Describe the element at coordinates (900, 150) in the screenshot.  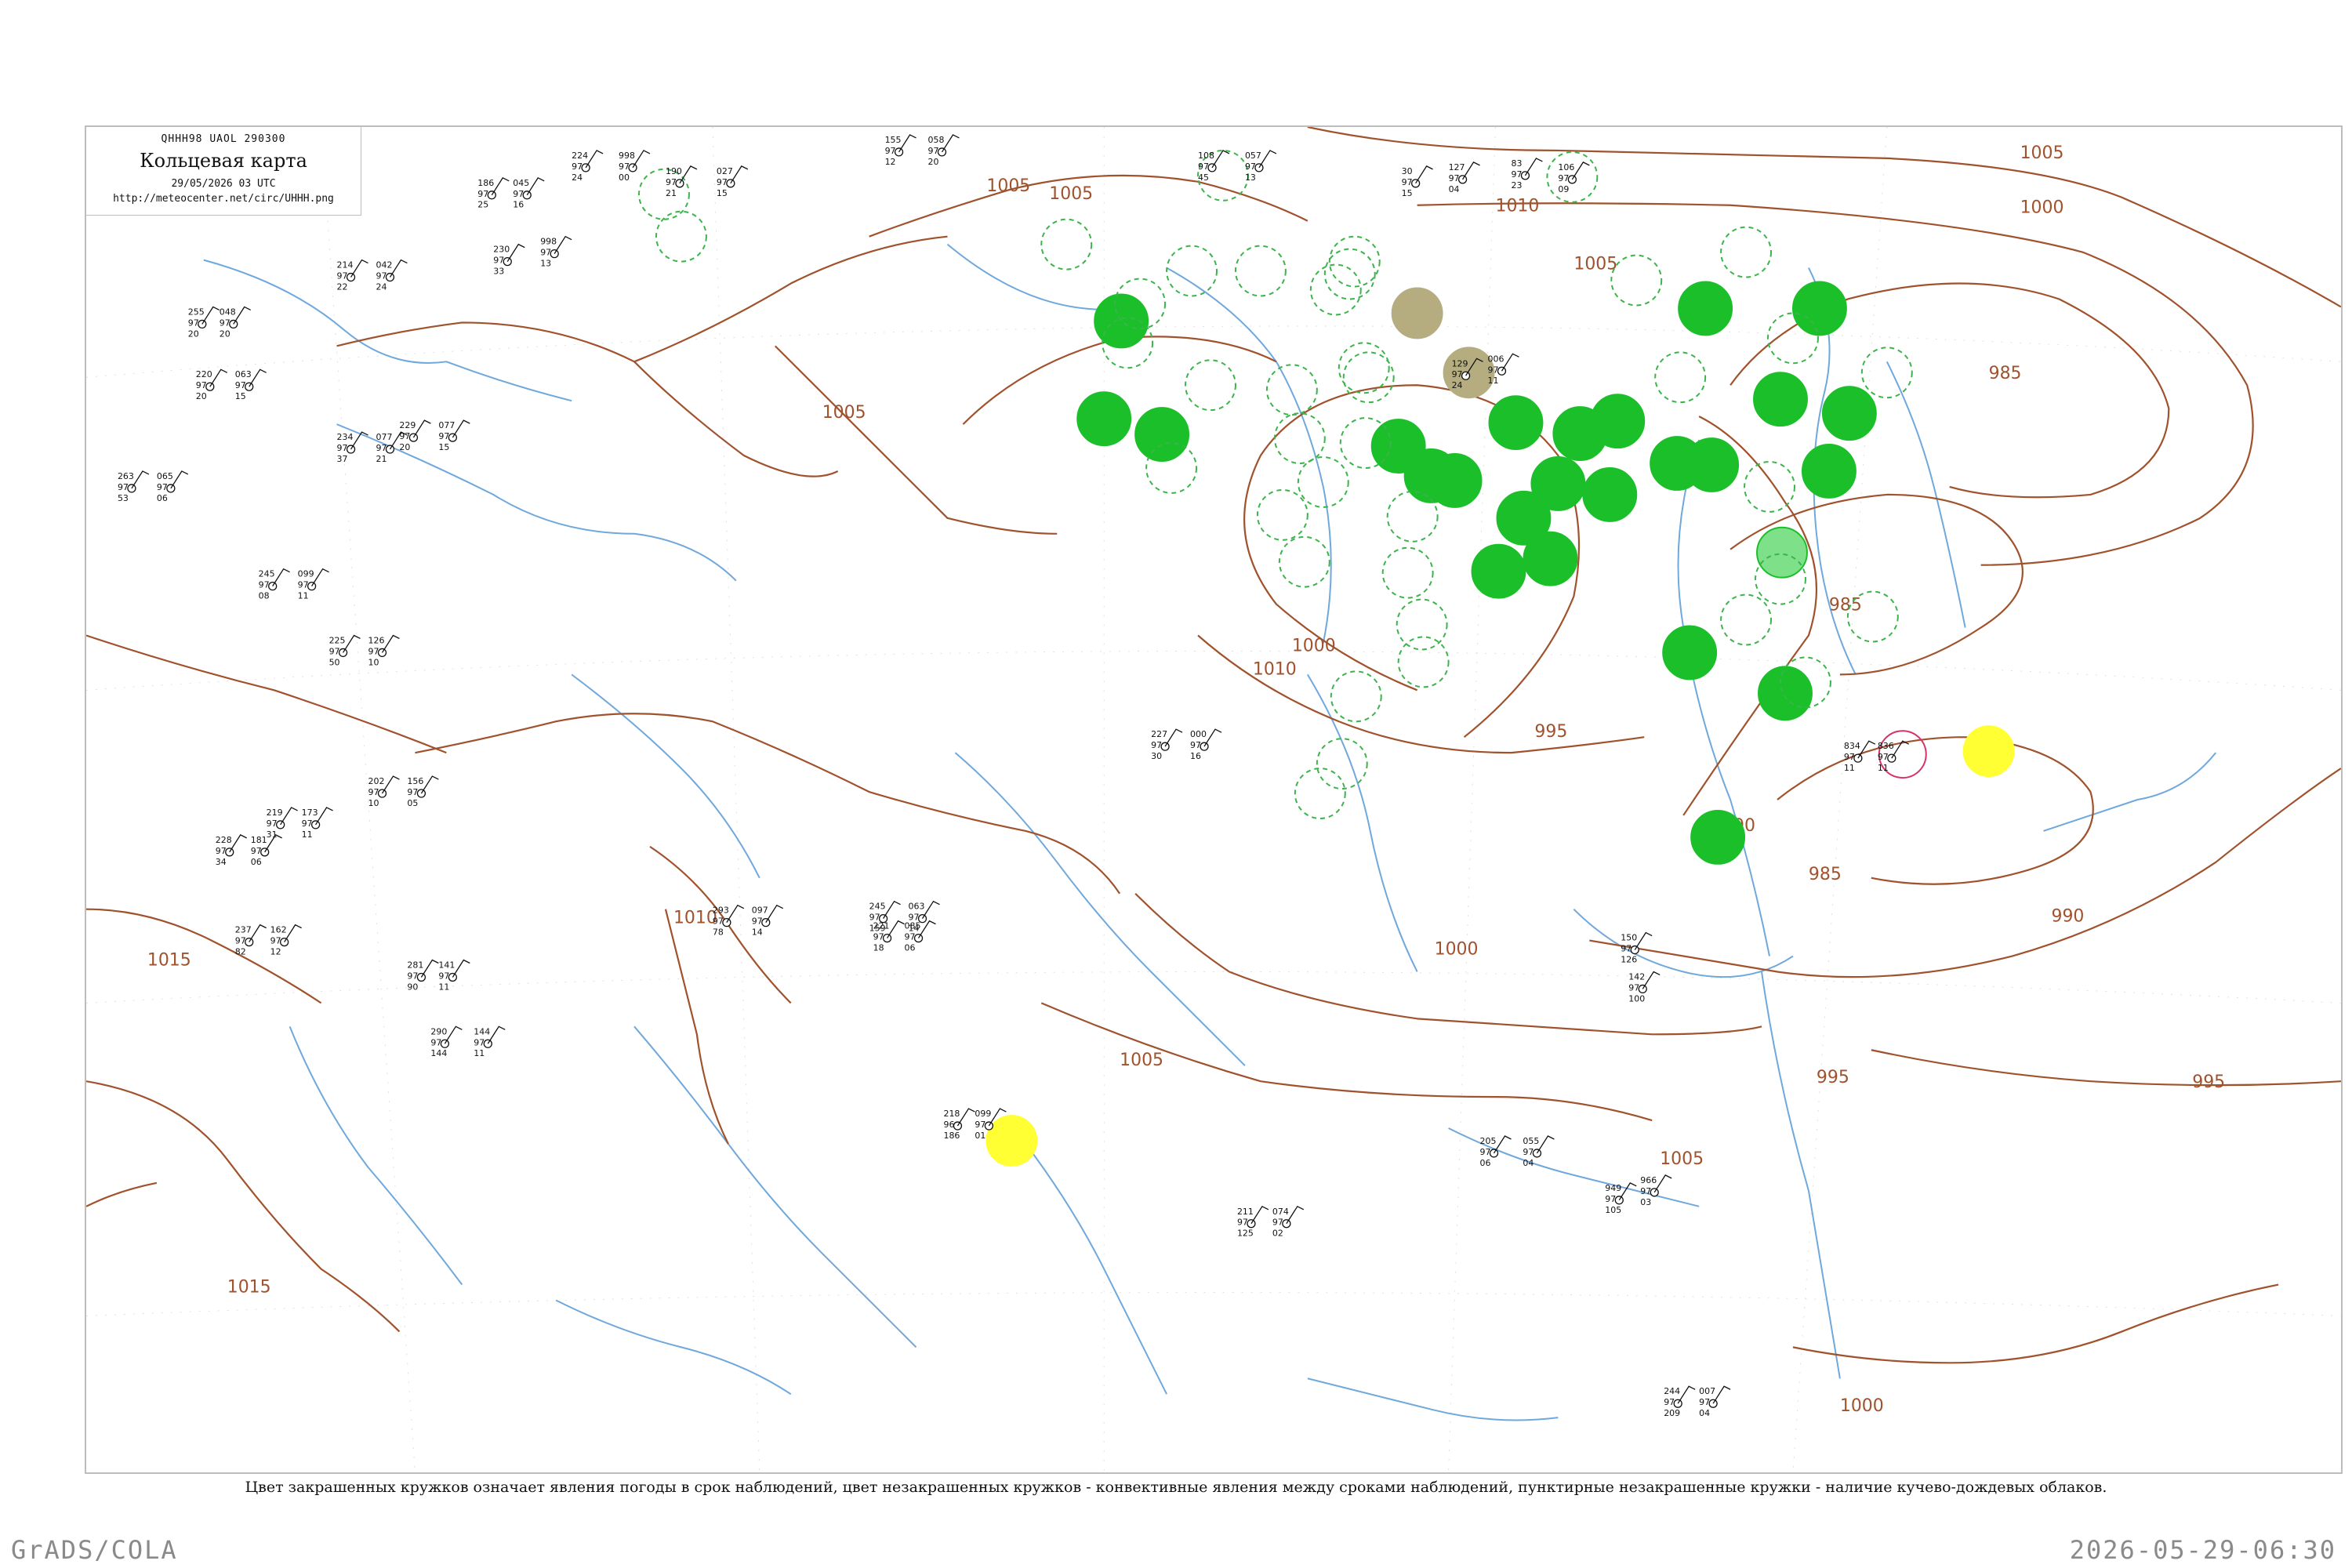
I see `station-plot: 1559712` at that location.